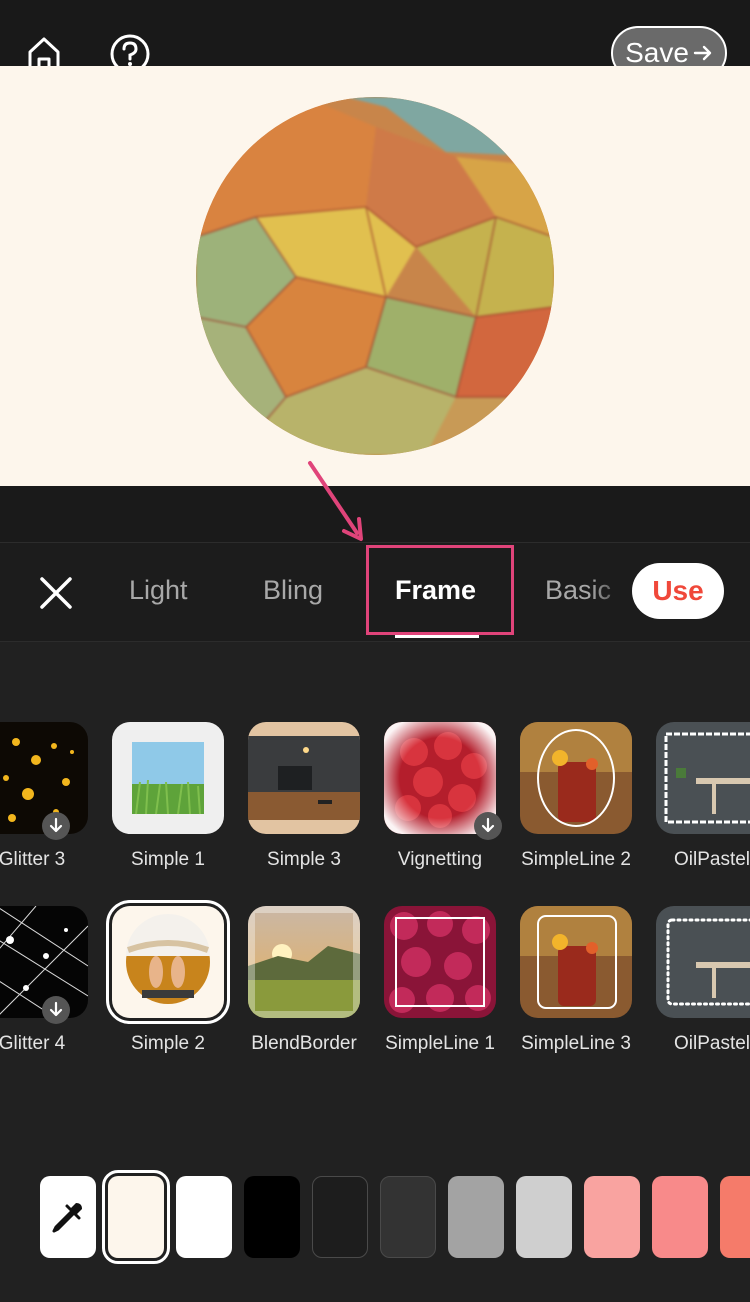 This screenshot has height=1302, width=750. Describe the element at coordinates (680, 1217) in the screenshot. I see `swatch-pink` at that location.